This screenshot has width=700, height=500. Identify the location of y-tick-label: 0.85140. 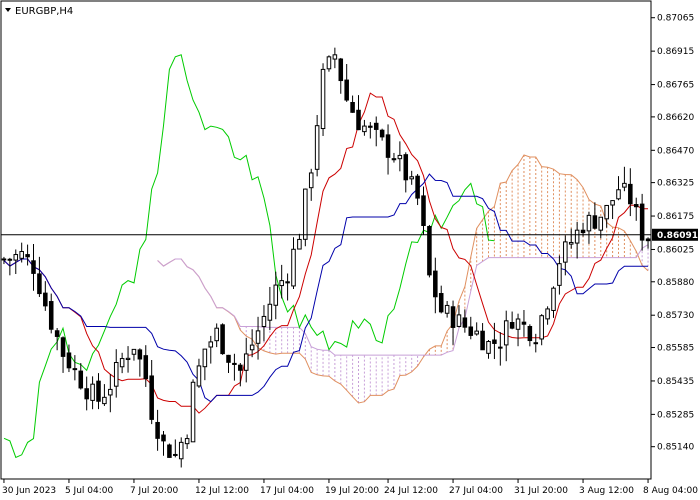
(675, 448).